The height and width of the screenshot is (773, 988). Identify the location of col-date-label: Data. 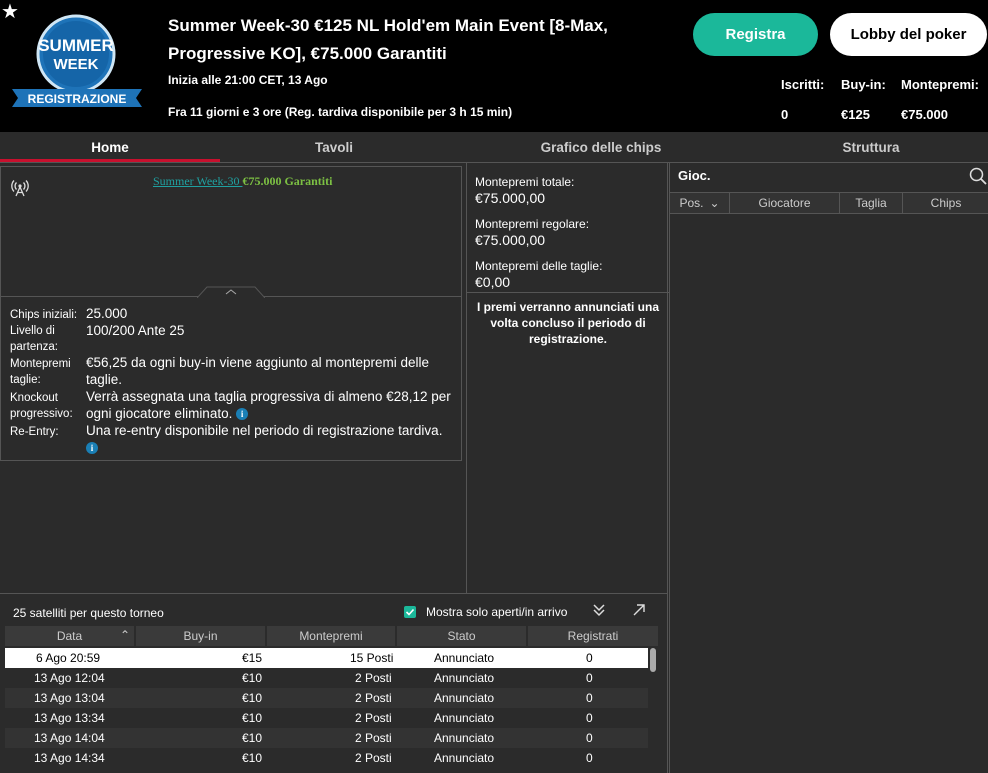
(69, 636).